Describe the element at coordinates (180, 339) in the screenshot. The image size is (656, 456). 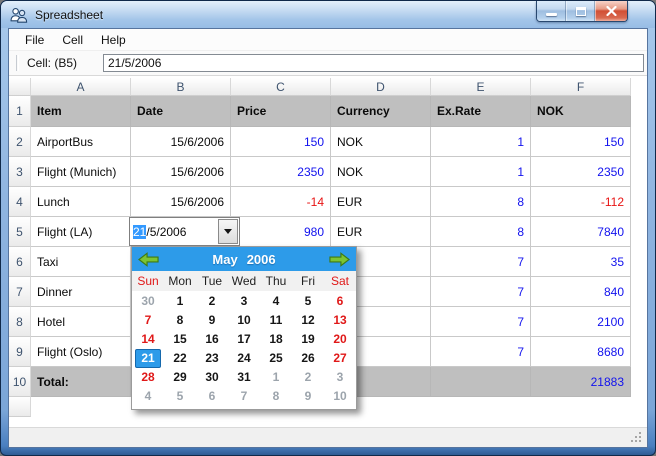
I see `calendar-day-15: 15` at that location.